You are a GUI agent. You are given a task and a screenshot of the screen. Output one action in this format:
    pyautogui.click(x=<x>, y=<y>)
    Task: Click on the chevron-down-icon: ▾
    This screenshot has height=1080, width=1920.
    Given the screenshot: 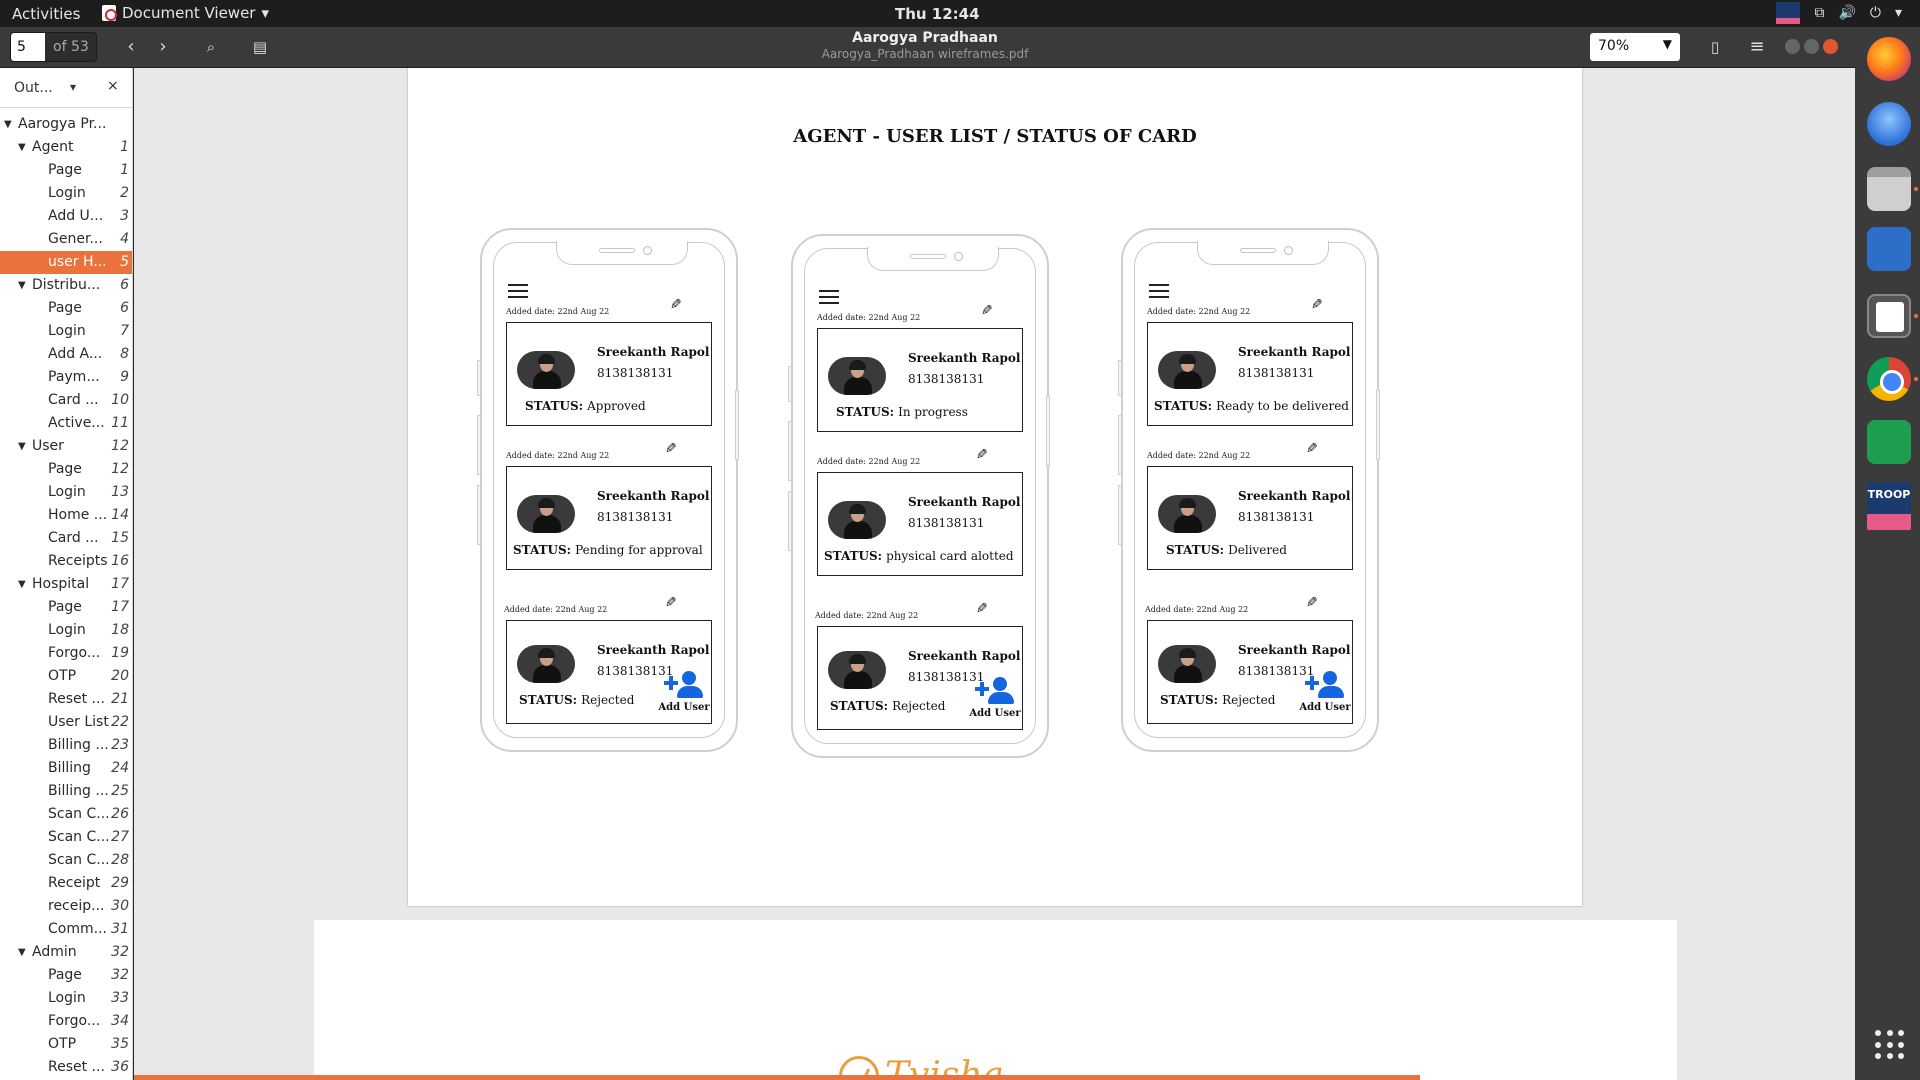 What is the action you would take?
    pyautogui.click(x=73, y=87)
    